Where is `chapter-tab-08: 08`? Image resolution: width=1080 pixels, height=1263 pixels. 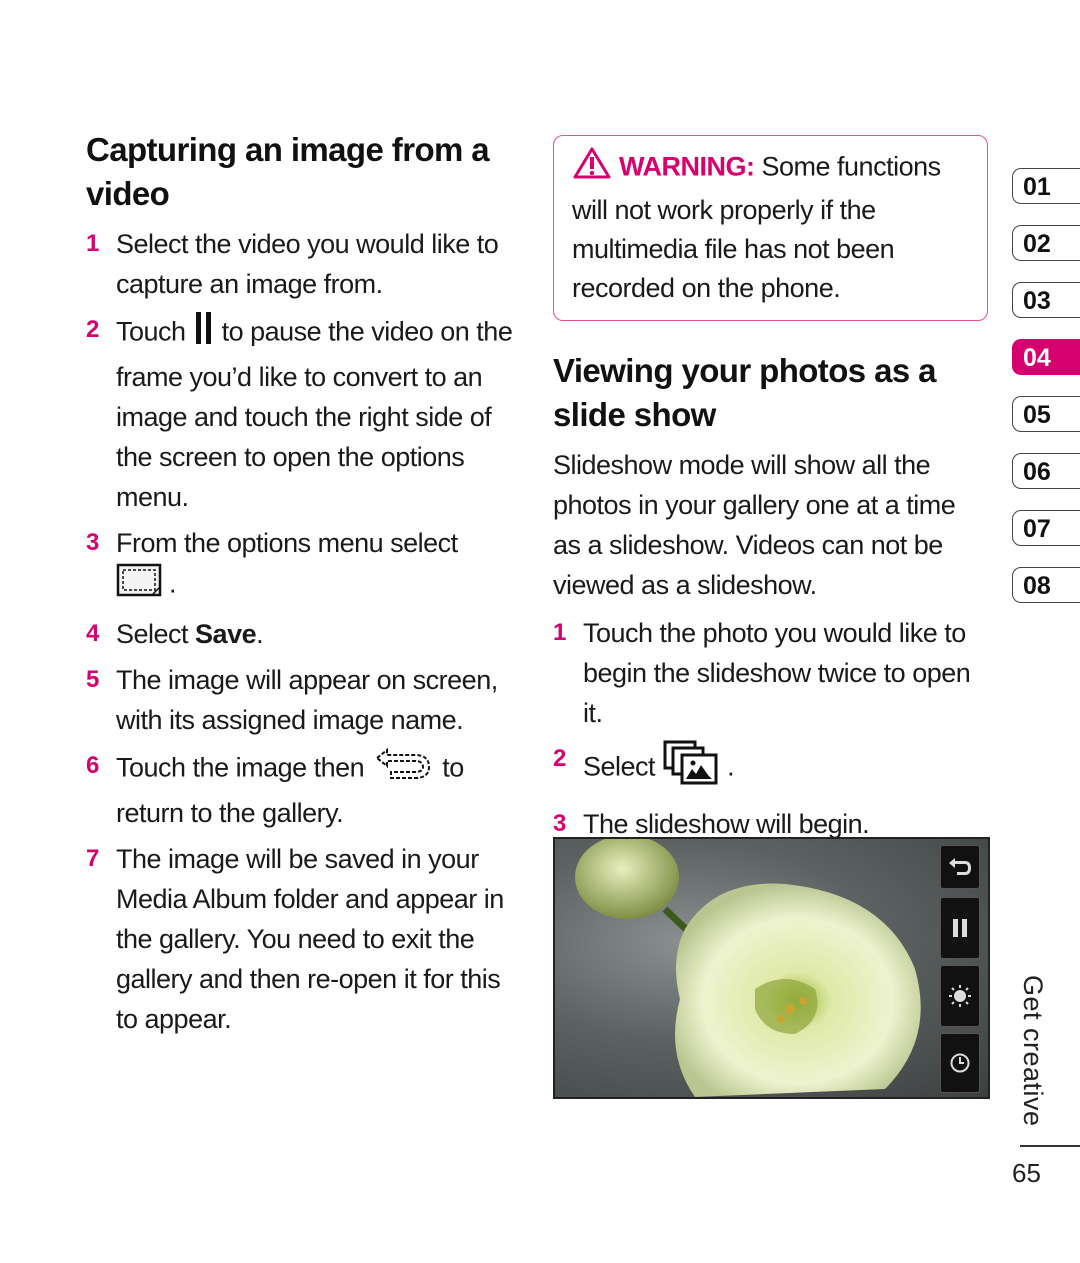 chapter-tab-08: 08 is located at coordinates (1046, 585).